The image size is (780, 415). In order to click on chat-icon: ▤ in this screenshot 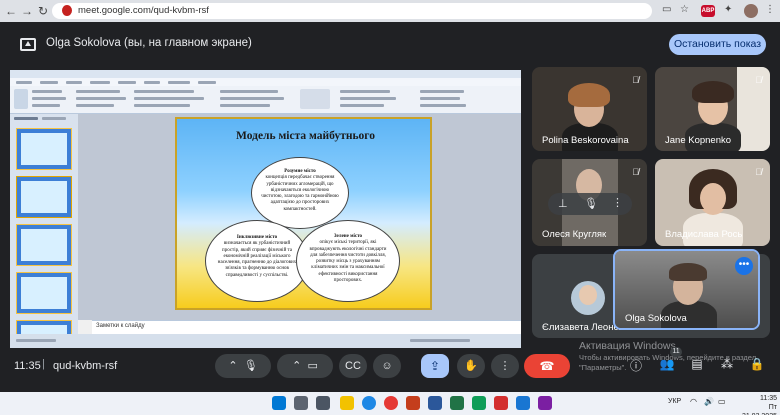, I will do `click(697, 364)`.